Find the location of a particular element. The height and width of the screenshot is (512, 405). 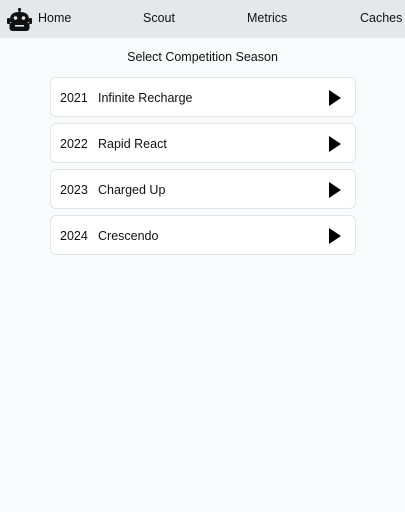

page-title: Select Competition Season is located at coordinates (202, 57).